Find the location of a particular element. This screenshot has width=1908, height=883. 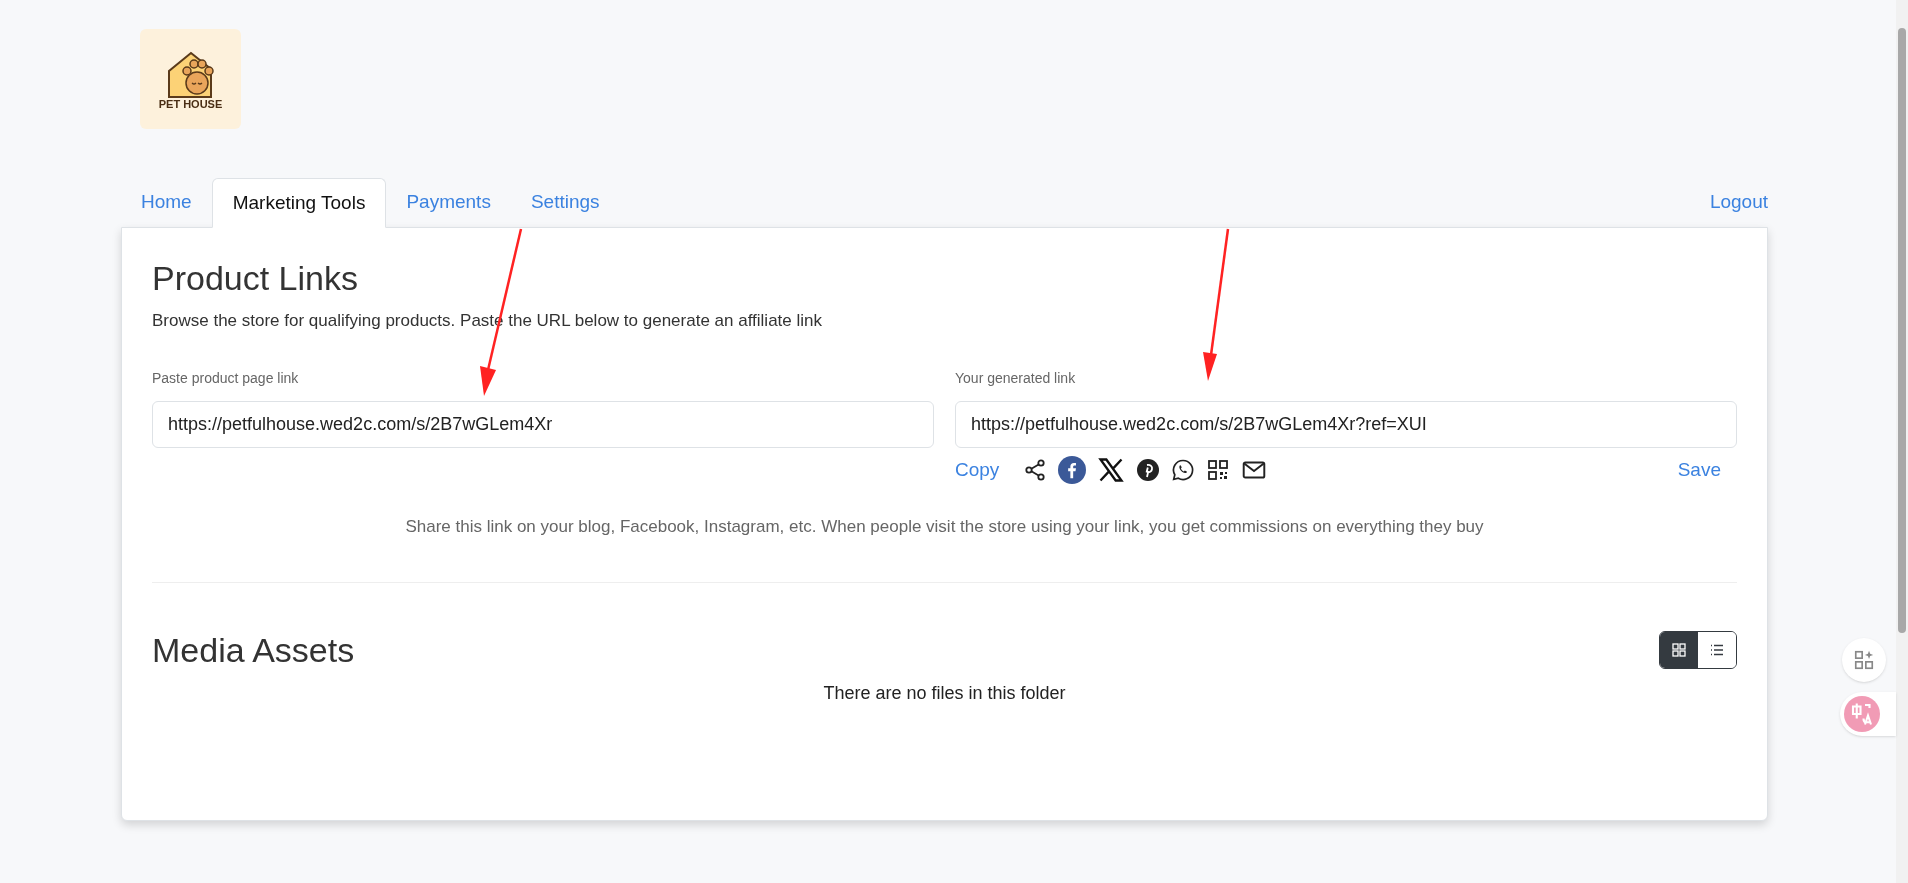

floating-tools-button is located at coordinates (1864, 660).